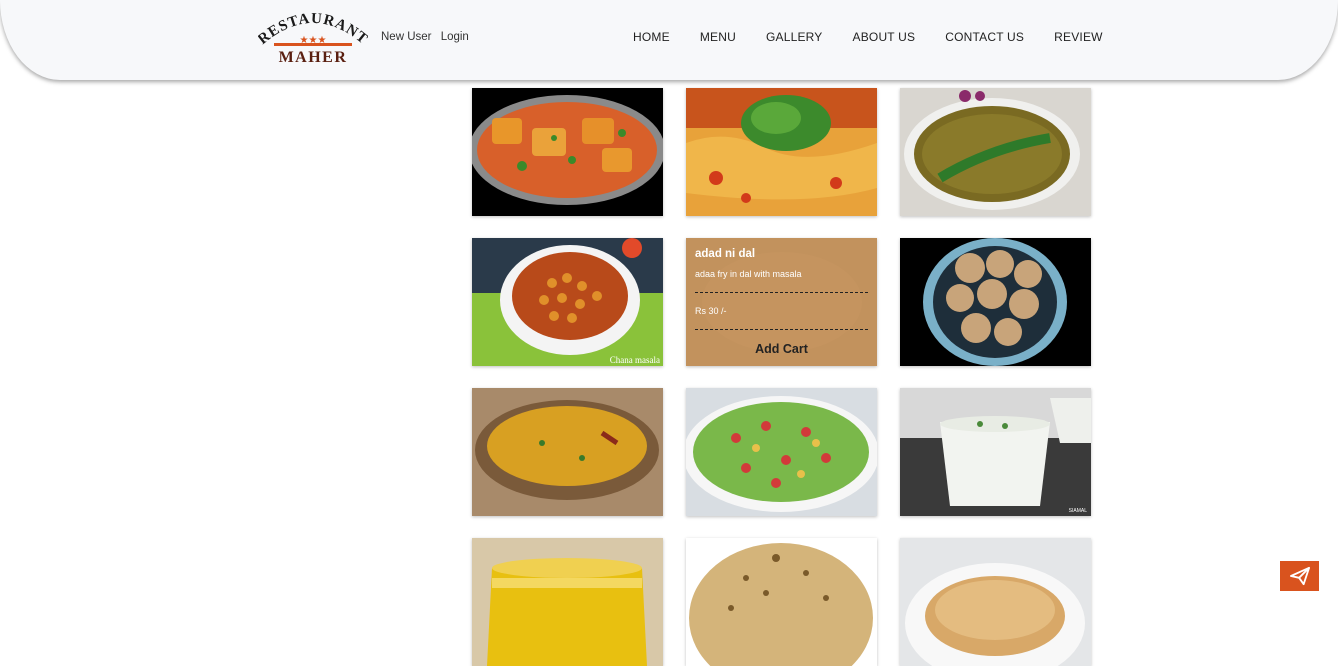 This screenshot has height=666, width=1338. I want to click on salad-photo, so click(781, 452).